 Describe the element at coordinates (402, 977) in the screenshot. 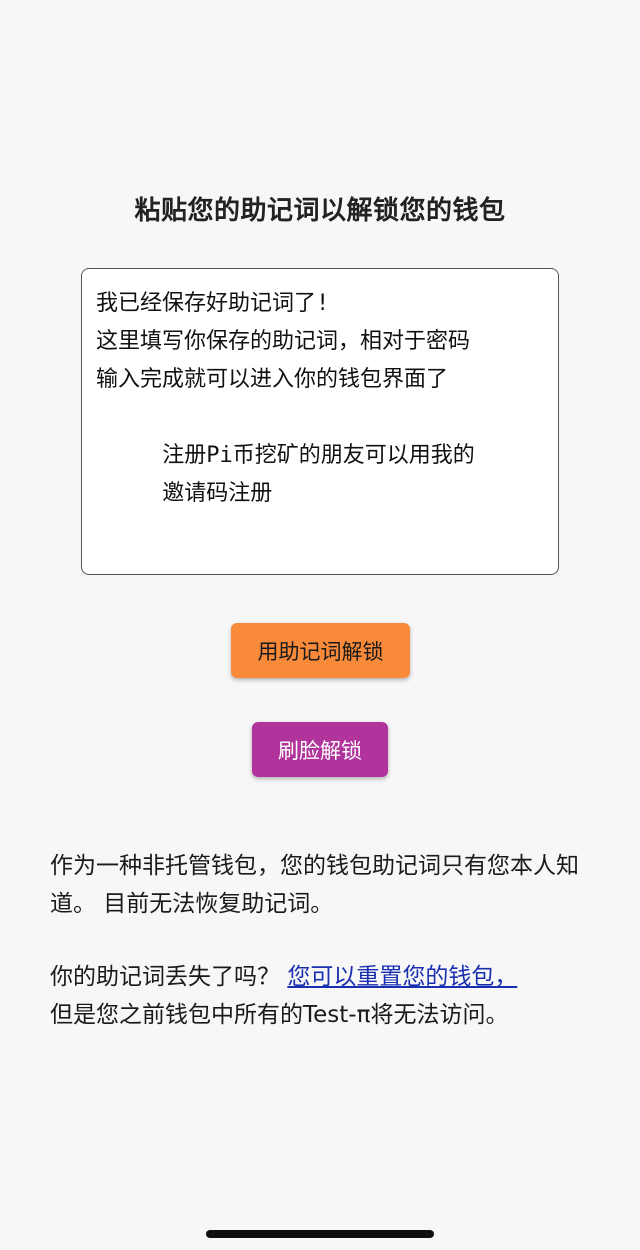

I see `reset-wallet-link: 您可以重置您的钱包，` at that location.